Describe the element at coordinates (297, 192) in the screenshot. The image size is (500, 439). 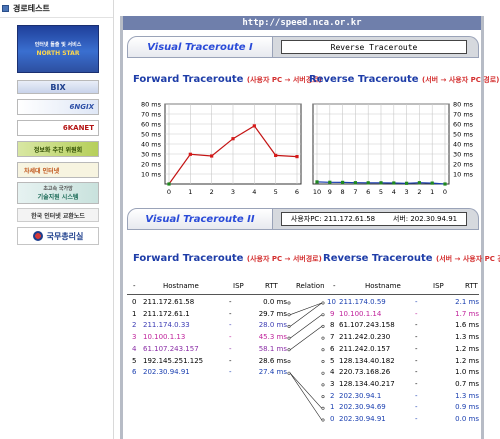
I see `chart-0-x-tick-label: 6` at that location.